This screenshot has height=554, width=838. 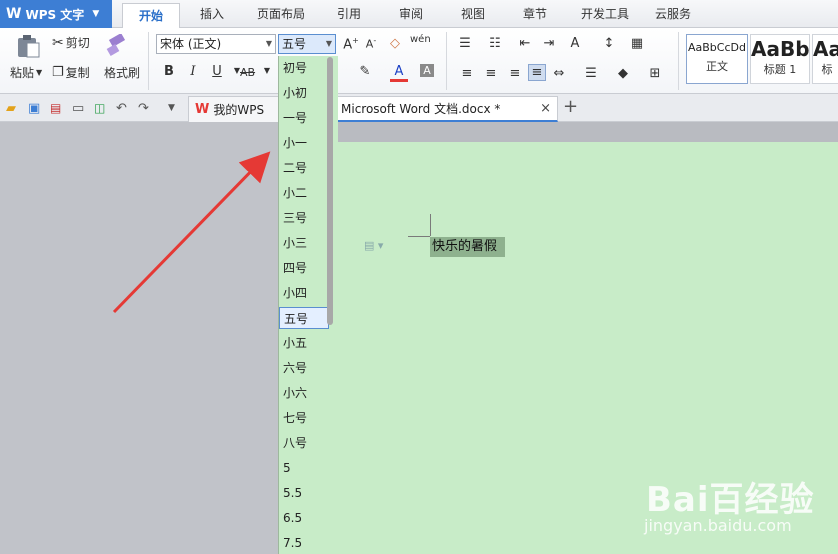 I want to click on style-heading-1-label: 标题 1, so click(x=780, y=69).